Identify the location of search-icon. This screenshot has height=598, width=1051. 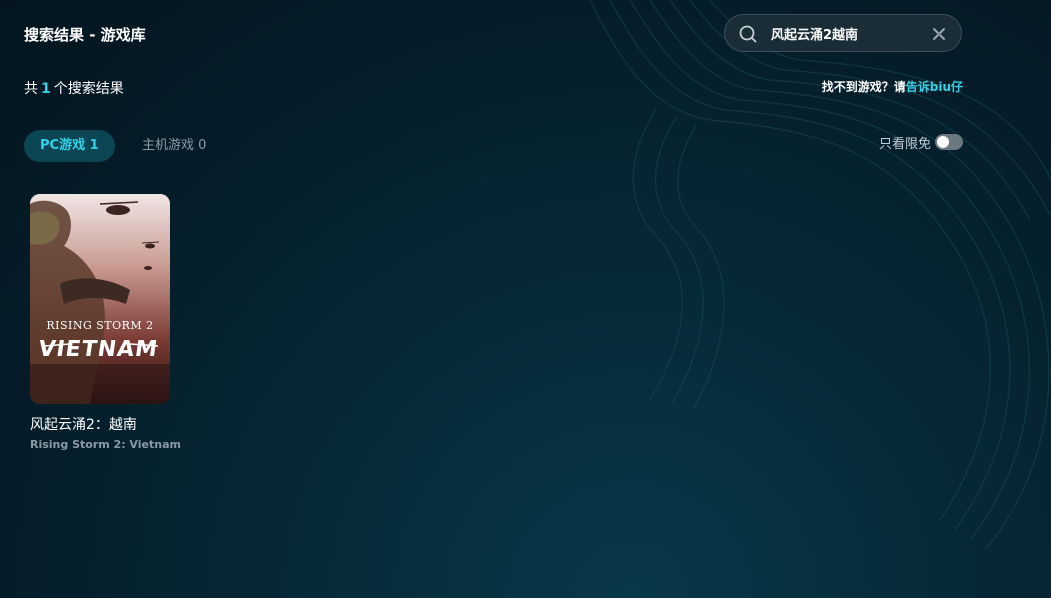
(748, 34).